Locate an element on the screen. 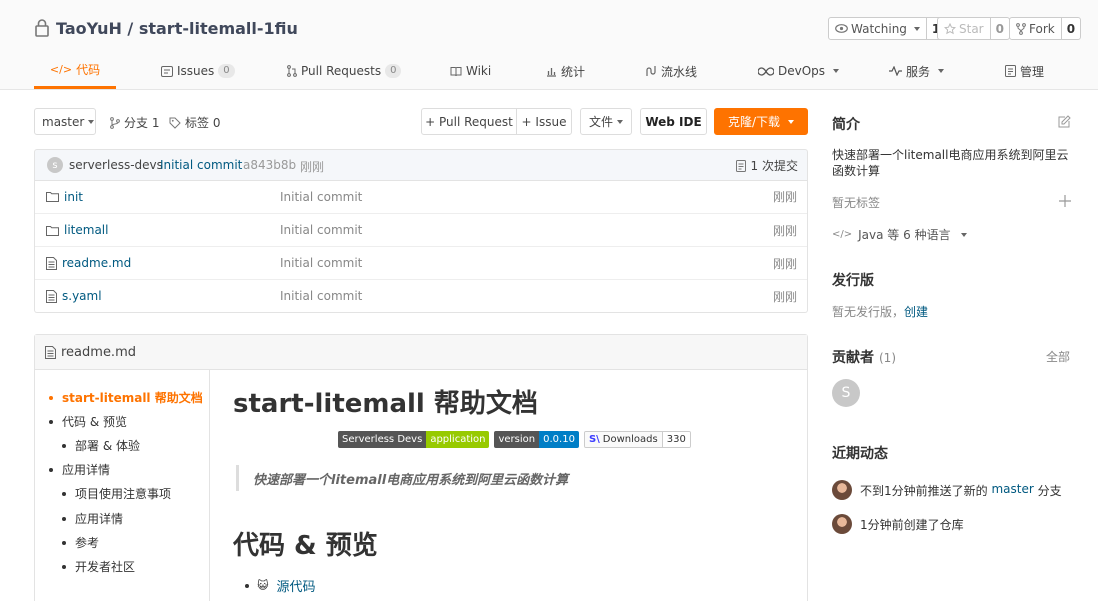 This screenshot has height=601, width=1098. file-name-link: readme.md is located at coordinates (88, 263).